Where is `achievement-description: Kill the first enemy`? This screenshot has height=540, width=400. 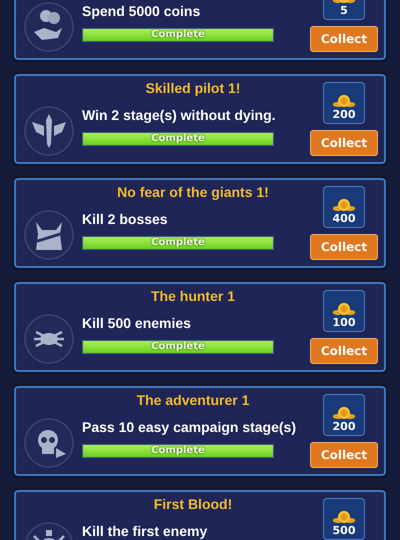 achievement-description: Kill the first enemy is located at coordinates (145, 531).